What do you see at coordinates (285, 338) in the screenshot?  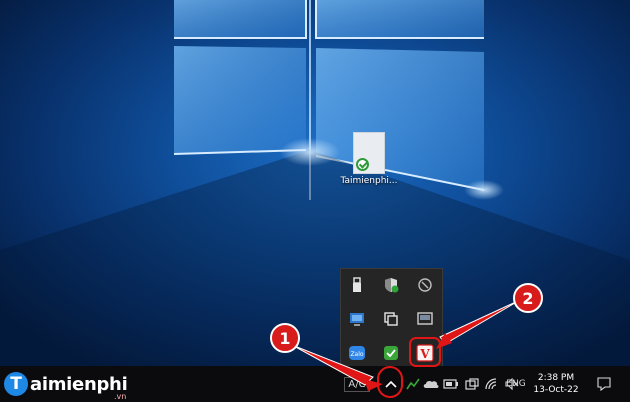 I see `step-badge-1: 1` at bounding box center [285, 338].